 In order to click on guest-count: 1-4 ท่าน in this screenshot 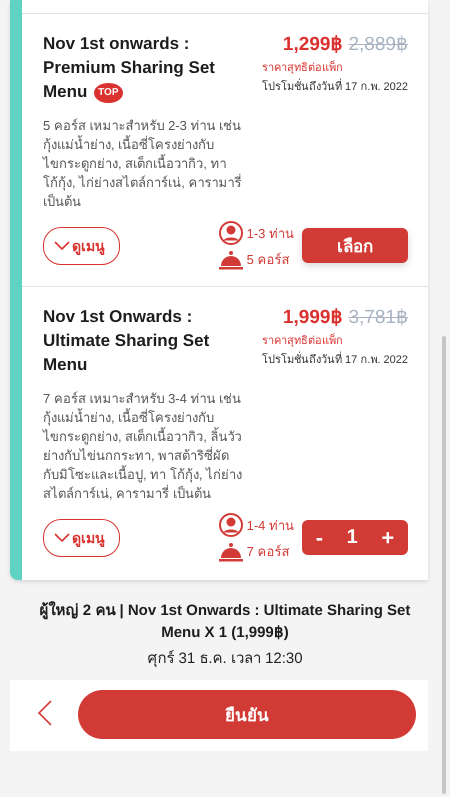, I will do `click(270, 525)`.